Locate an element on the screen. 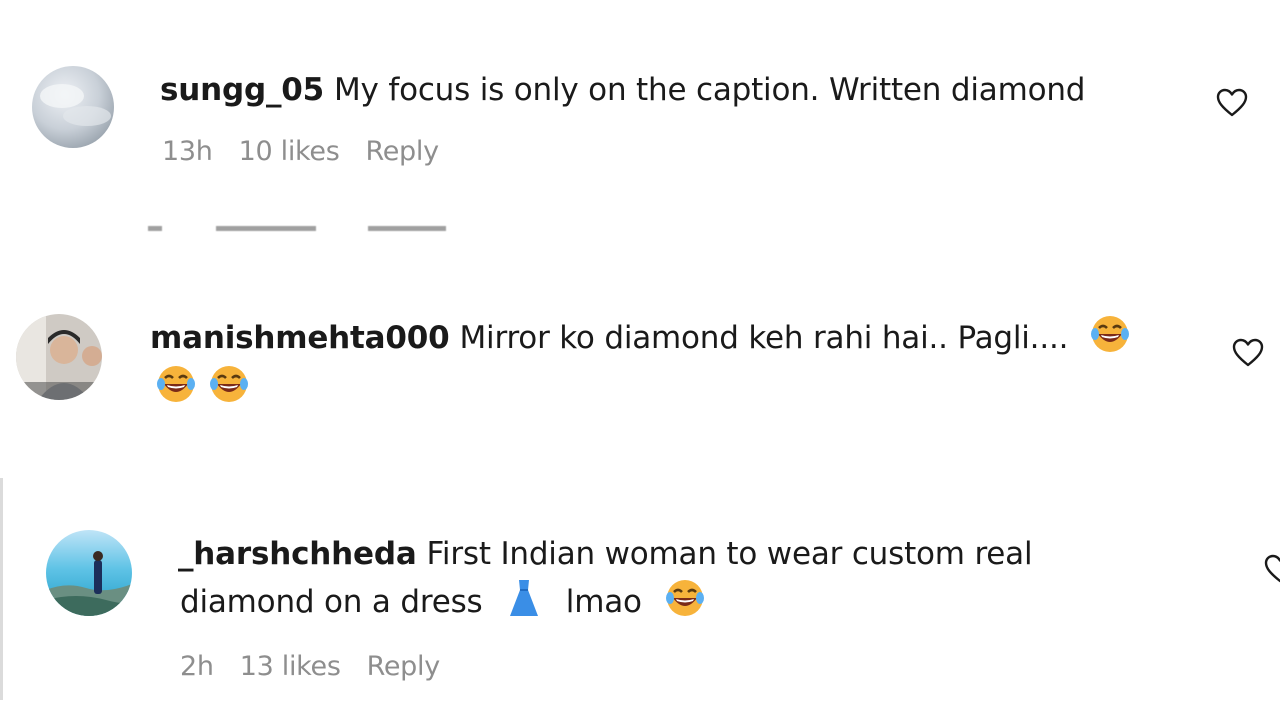  person-photo-avatar is located at coordinates (59, 357).